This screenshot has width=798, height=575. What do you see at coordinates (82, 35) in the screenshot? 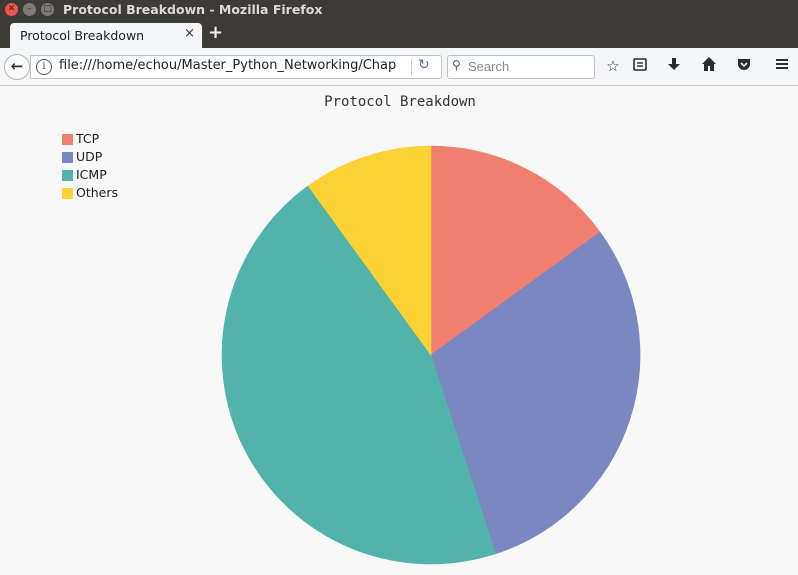
I see `tab-label: Protocol Breakdown` at bounding box center [82, 35].